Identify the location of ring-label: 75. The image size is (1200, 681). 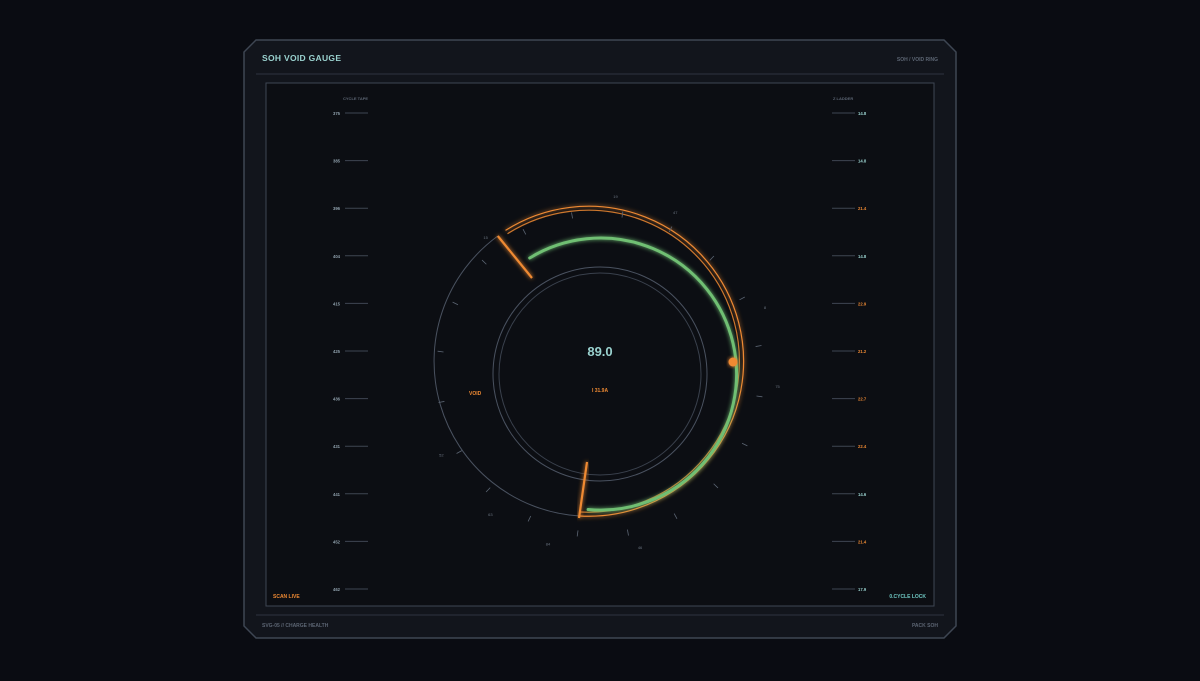
(777, 386).